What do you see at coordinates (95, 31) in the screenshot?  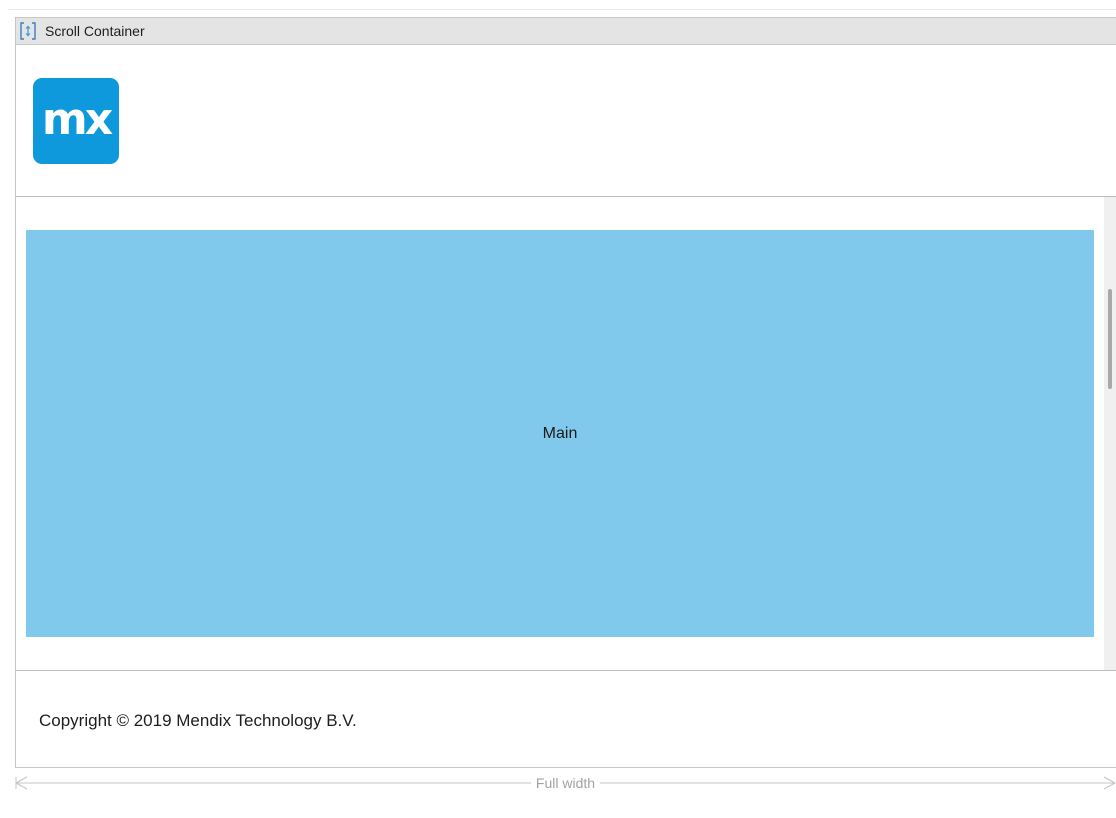 I see `container-title: Scroll Container` at bounding box center [95, 31].